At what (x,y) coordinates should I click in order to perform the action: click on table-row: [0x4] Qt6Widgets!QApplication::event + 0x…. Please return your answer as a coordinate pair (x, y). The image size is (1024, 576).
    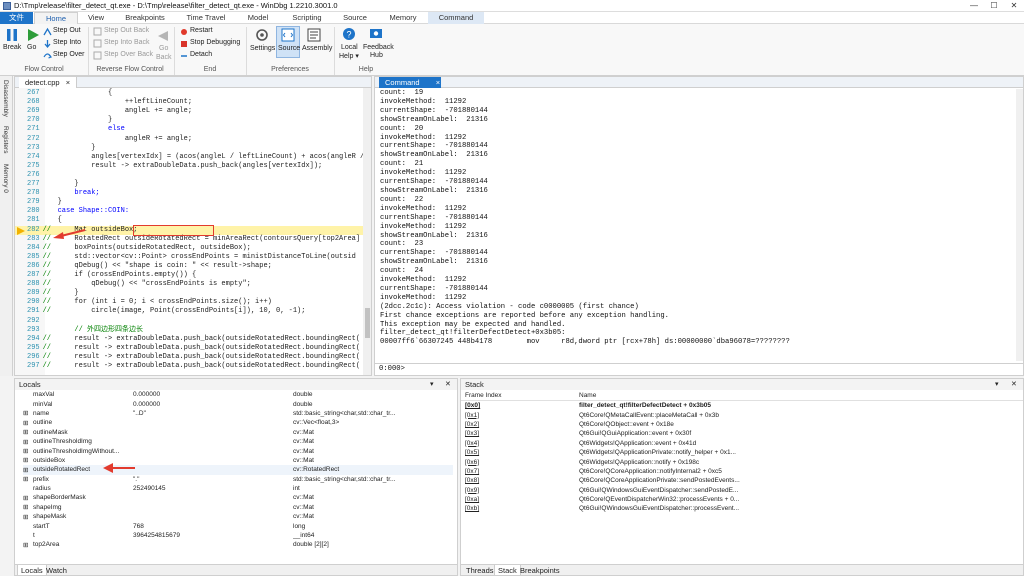
    Looking at the image, I should click on (740, 443).